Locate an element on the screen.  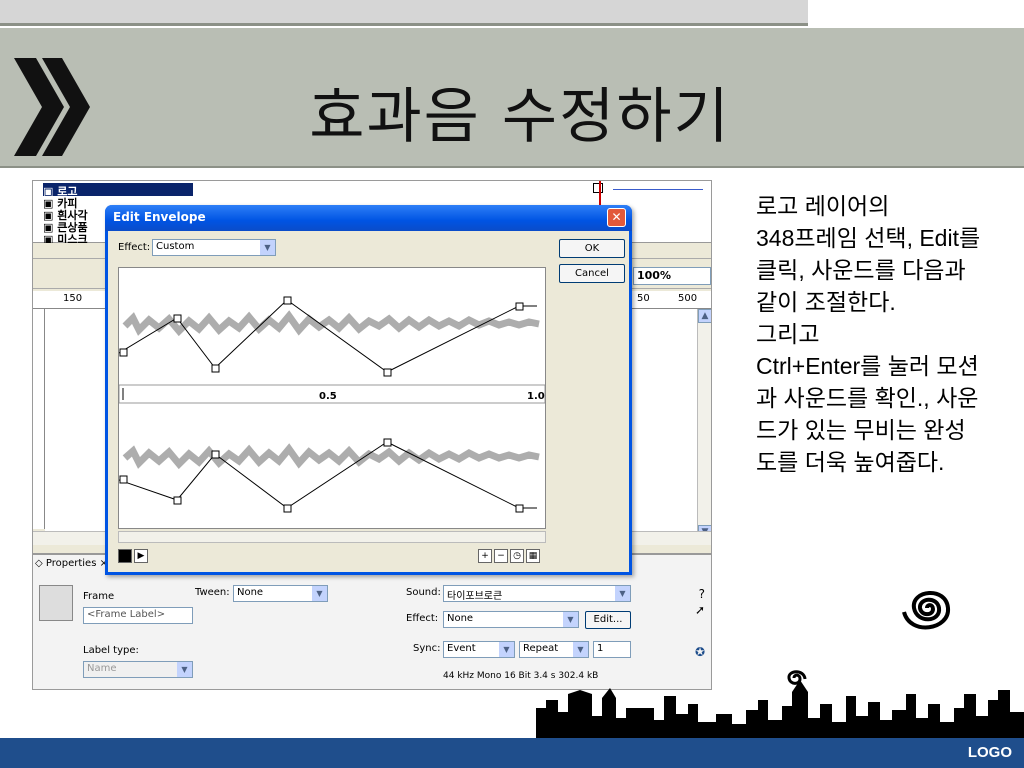
arrow-icon: ➚ is located at coordinates (700, 610).